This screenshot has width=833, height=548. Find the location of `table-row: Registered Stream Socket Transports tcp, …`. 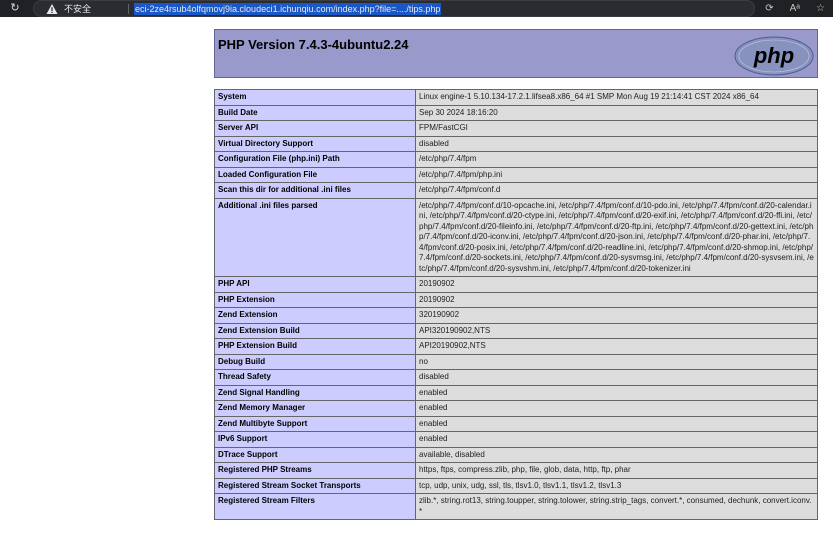

table-row: Registered Stream Socket Transports tcp, … is located at coordinates (516, 485).